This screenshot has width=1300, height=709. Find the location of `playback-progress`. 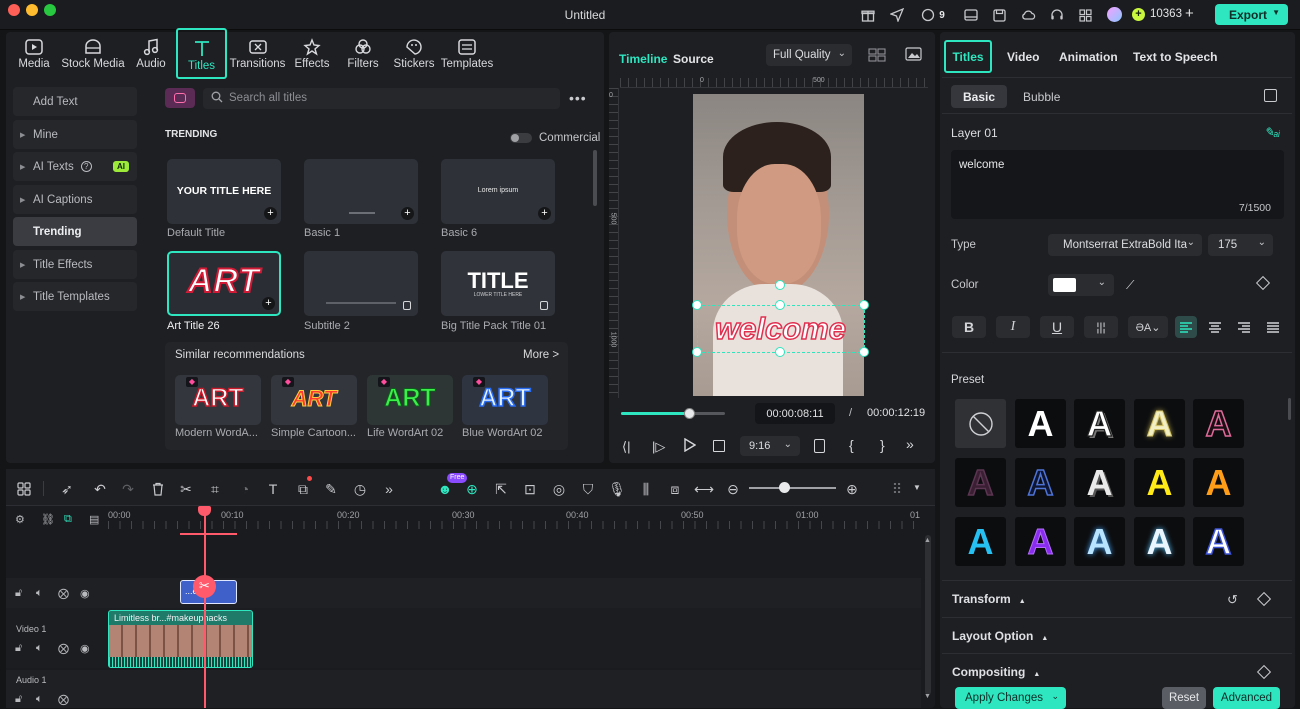

playback-progress is located at coordinates (673, 413).